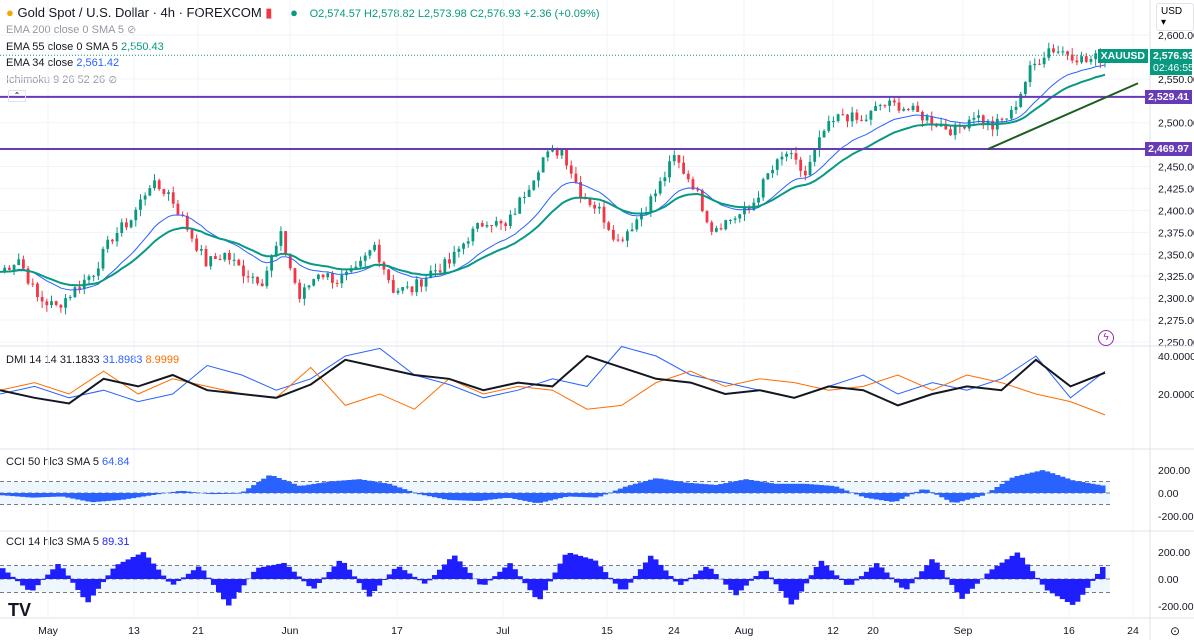  Describe the element at coordinates (1106, 338) in the screenshot. I see `lightning-icon: ϟ` at that location.